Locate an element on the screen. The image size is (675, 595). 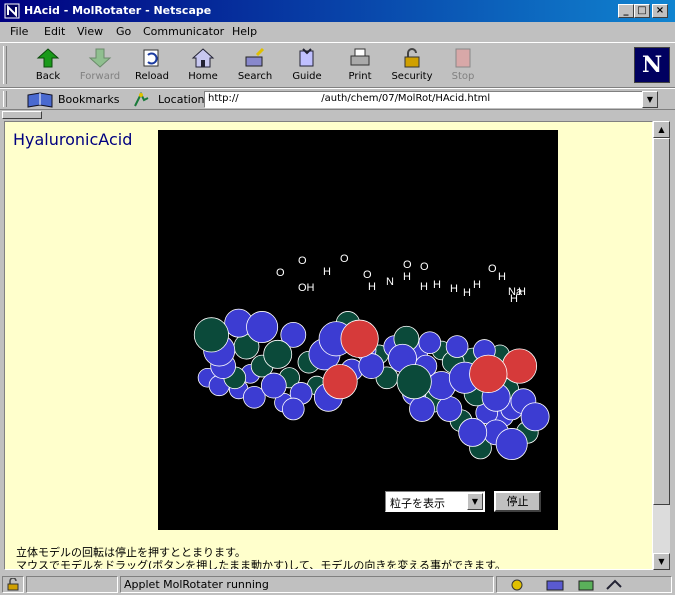
toolbar-grip is located at coordinates (5, 65).